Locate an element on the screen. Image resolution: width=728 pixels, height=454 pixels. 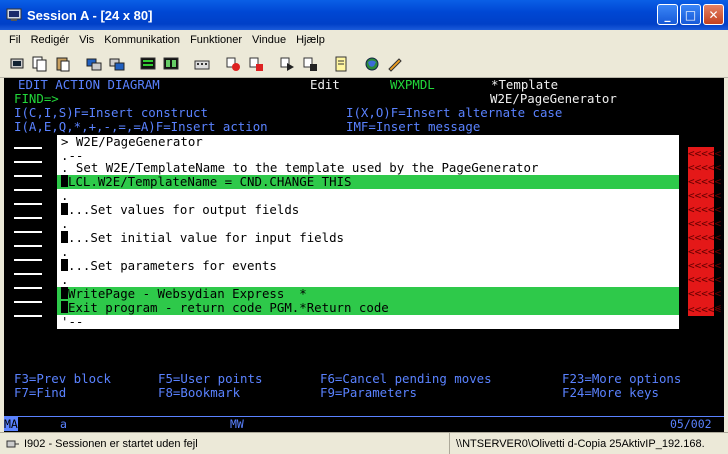
fkey-f7: F7=Find is located at coordinates (40, 393).